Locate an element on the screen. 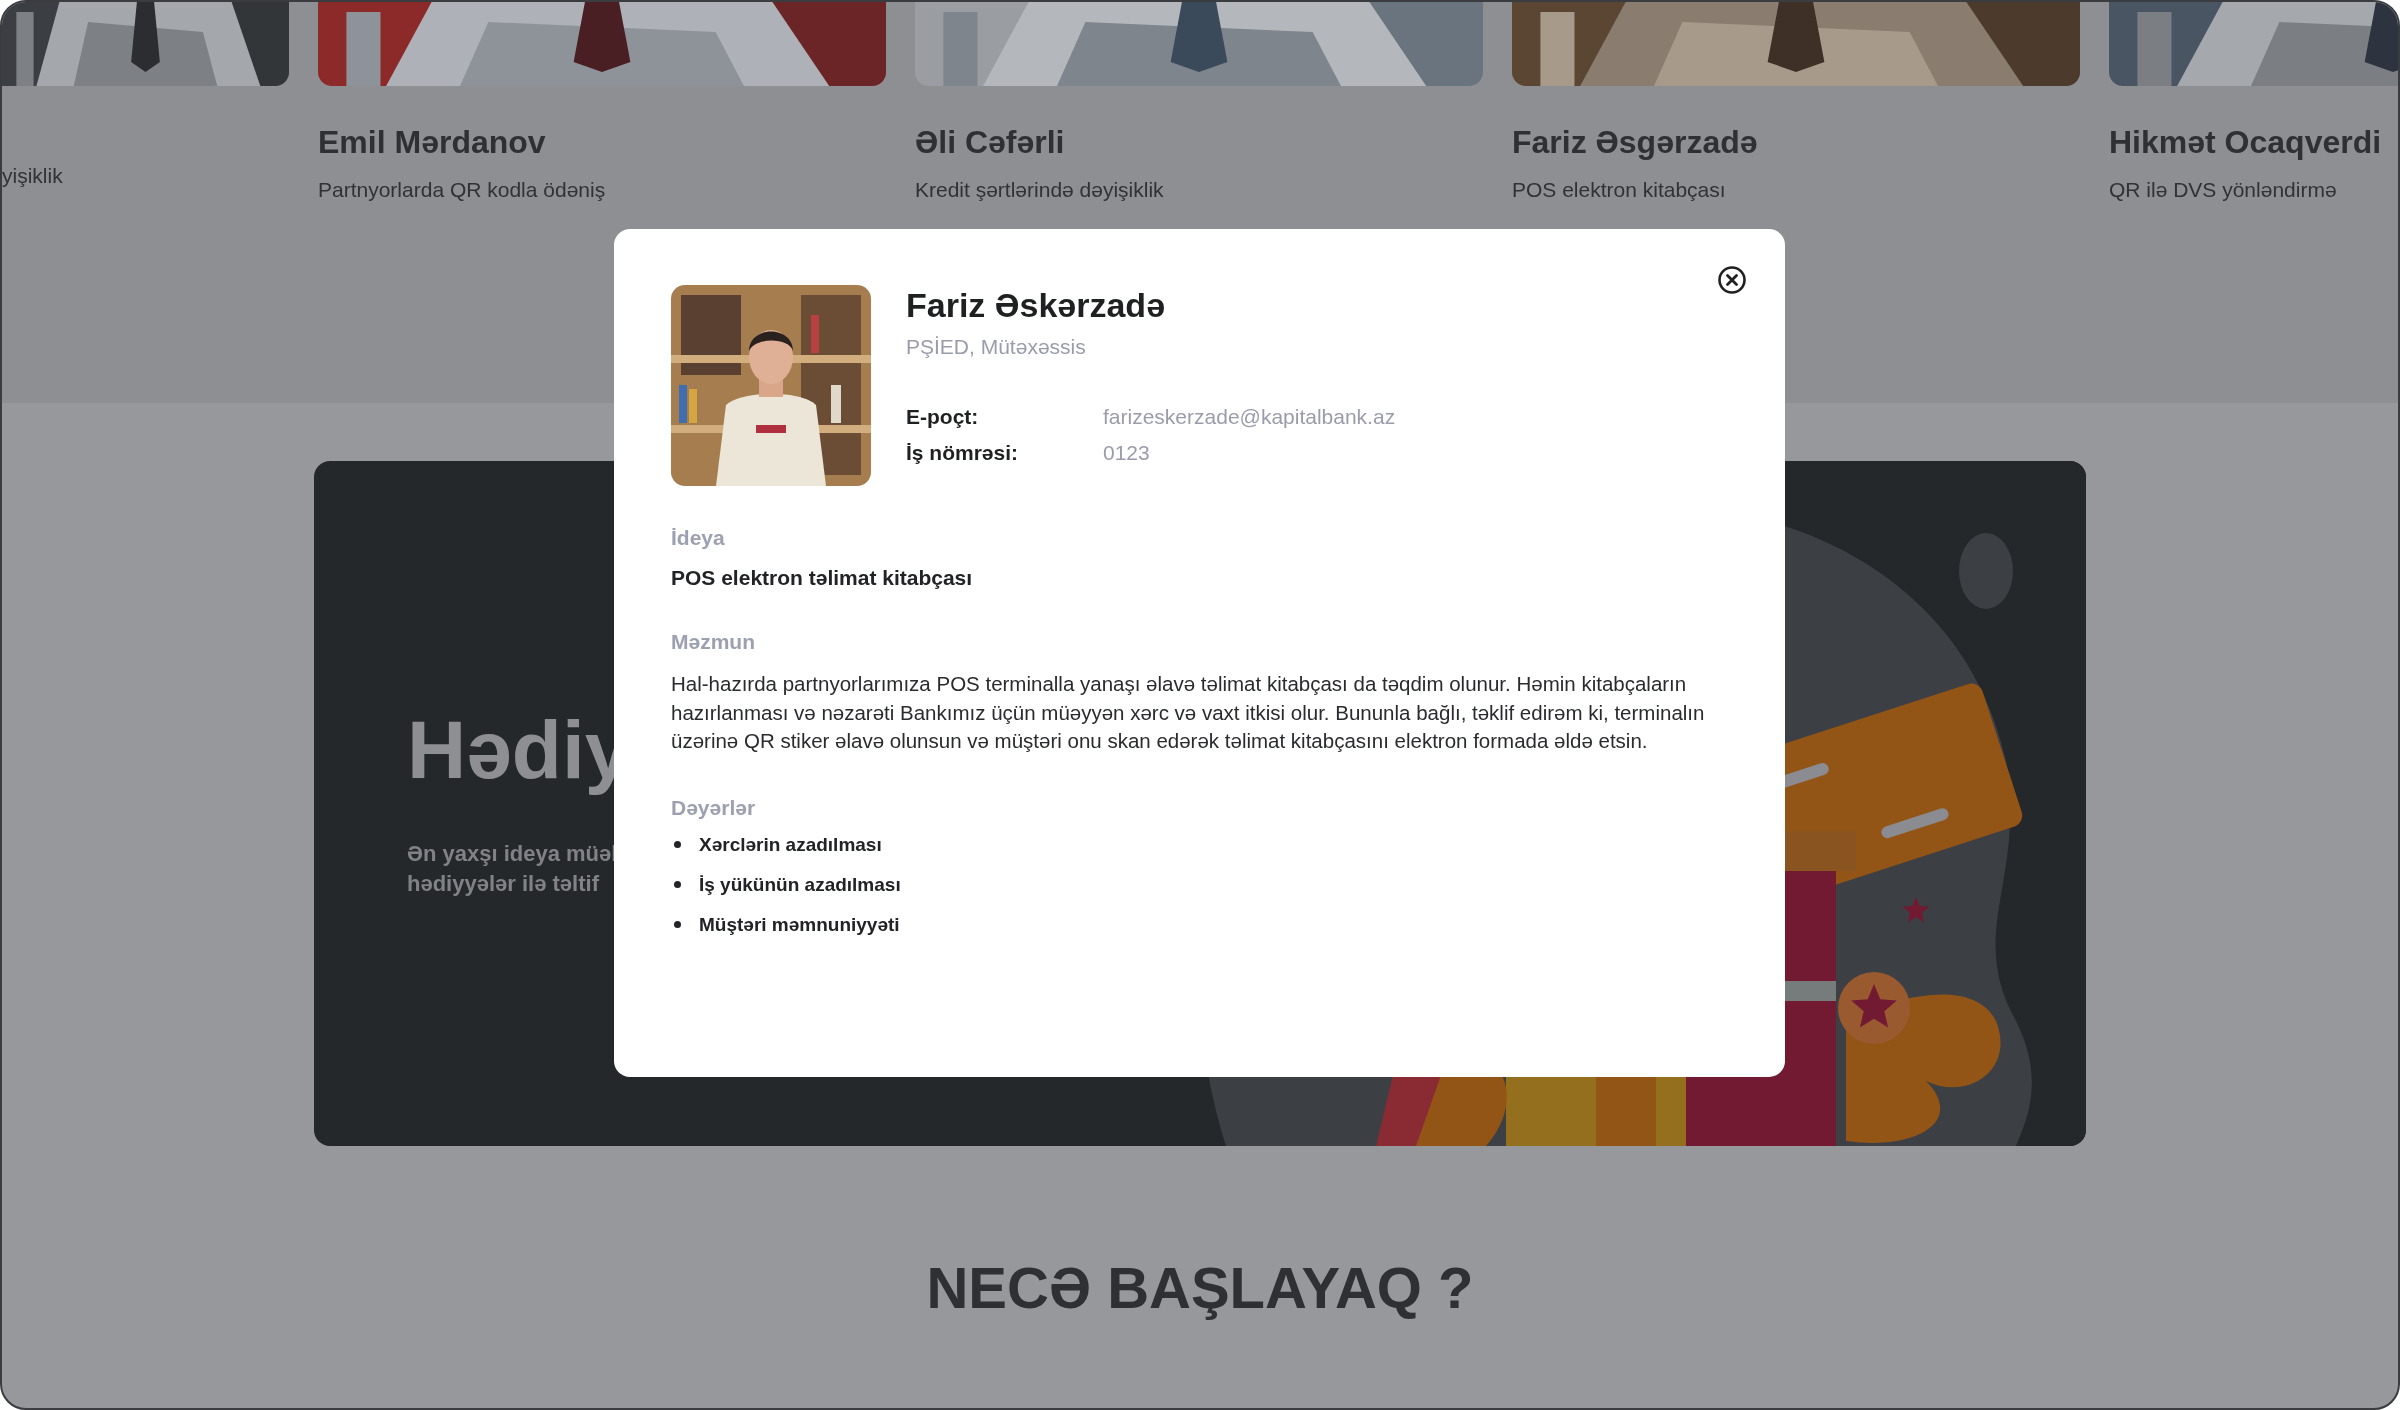  idea-subtitle: yişiklik is located at coordinates (33, 176).